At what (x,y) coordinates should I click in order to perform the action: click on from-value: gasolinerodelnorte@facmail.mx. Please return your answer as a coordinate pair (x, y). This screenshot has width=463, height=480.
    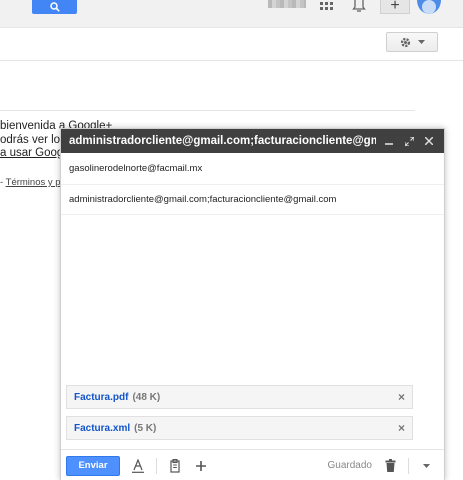
    Looking at the image, I should click on (136, 168).